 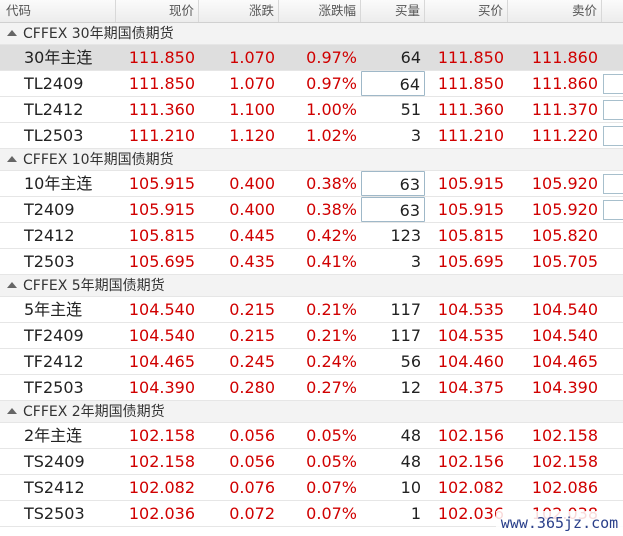 I want to click on cell-change-pct: 0.07%, so click(x=331, y=487).